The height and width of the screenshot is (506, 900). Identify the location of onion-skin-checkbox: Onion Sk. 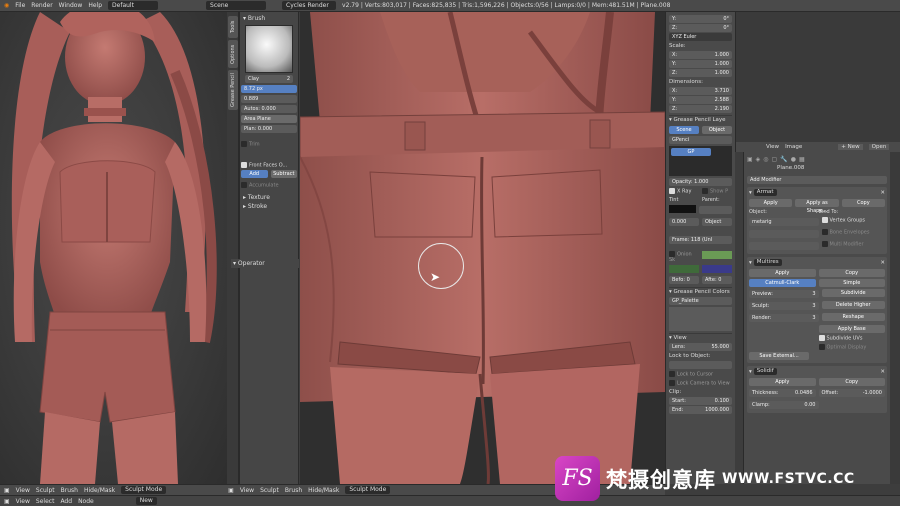
(684, 256).